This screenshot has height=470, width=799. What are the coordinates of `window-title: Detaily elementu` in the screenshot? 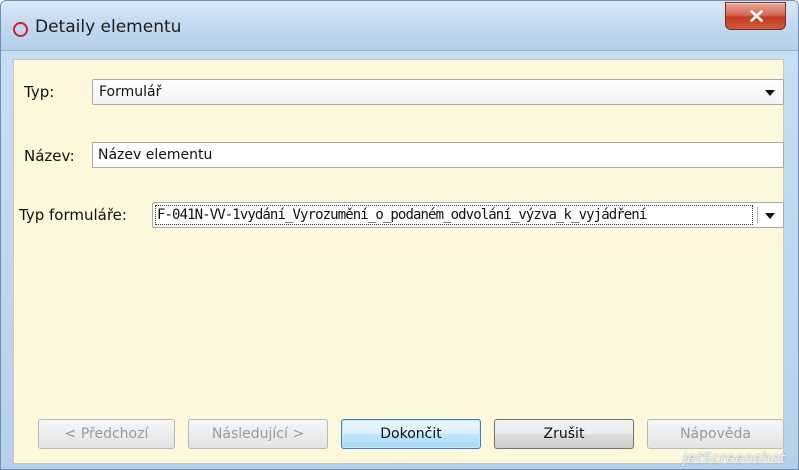 It's located at (108, 27).